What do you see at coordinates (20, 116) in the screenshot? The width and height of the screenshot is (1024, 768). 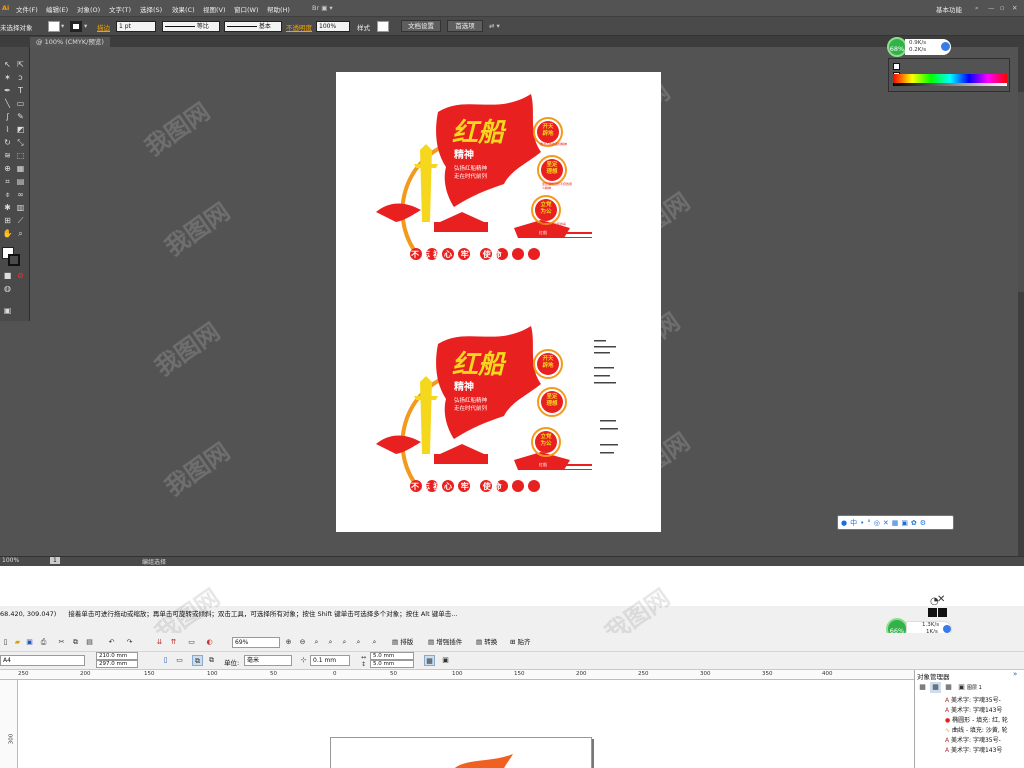 I see `pencil-icon: ✎` at bounding box center [20, 116].